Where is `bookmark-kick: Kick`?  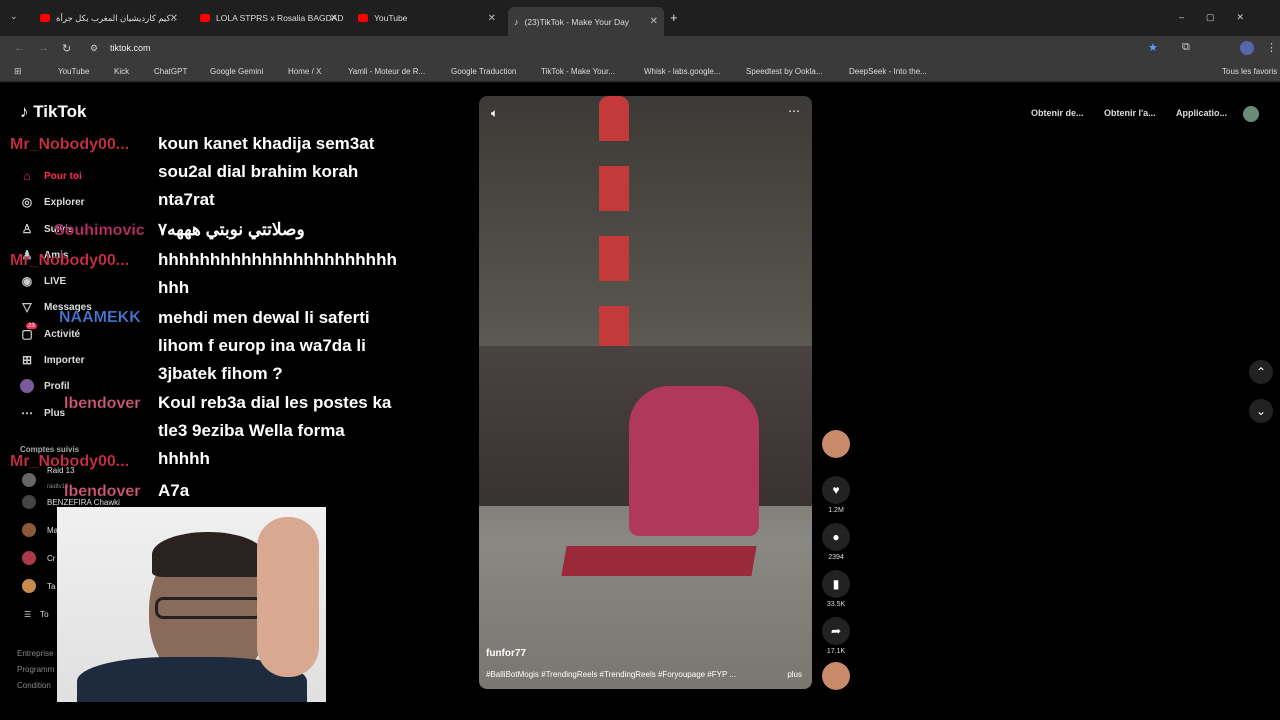
bookmark-kick: Kick is located at coordinates (121, 71).